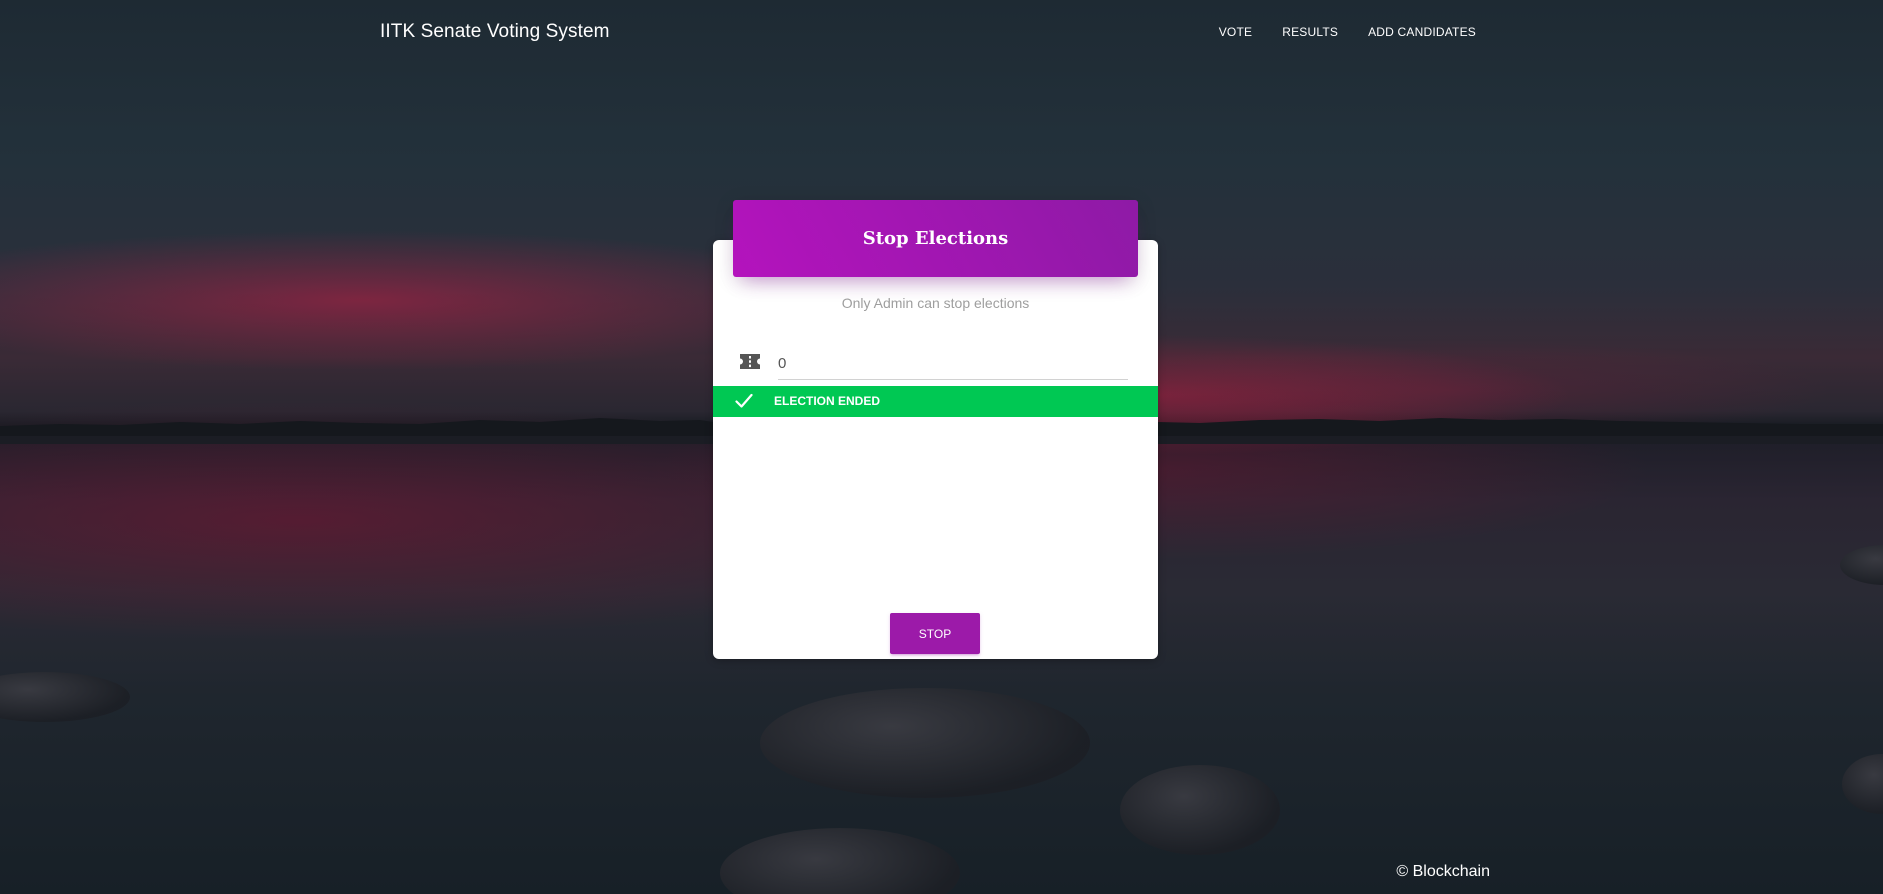 The height and width of the screenshot is (894, 1883). I want to click on election-id-input, so click(953, 365).